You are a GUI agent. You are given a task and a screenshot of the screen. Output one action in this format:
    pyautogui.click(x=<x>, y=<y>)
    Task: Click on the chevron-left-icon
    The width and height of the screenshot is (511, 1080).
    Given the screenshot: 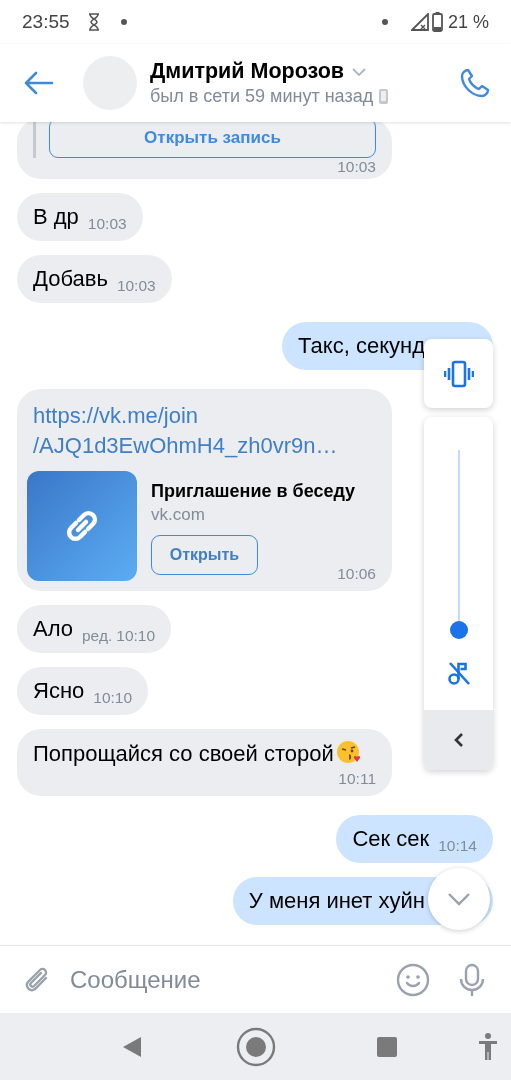 What is the action you would take?
    pyautogui.click(x=458, y=740)
    